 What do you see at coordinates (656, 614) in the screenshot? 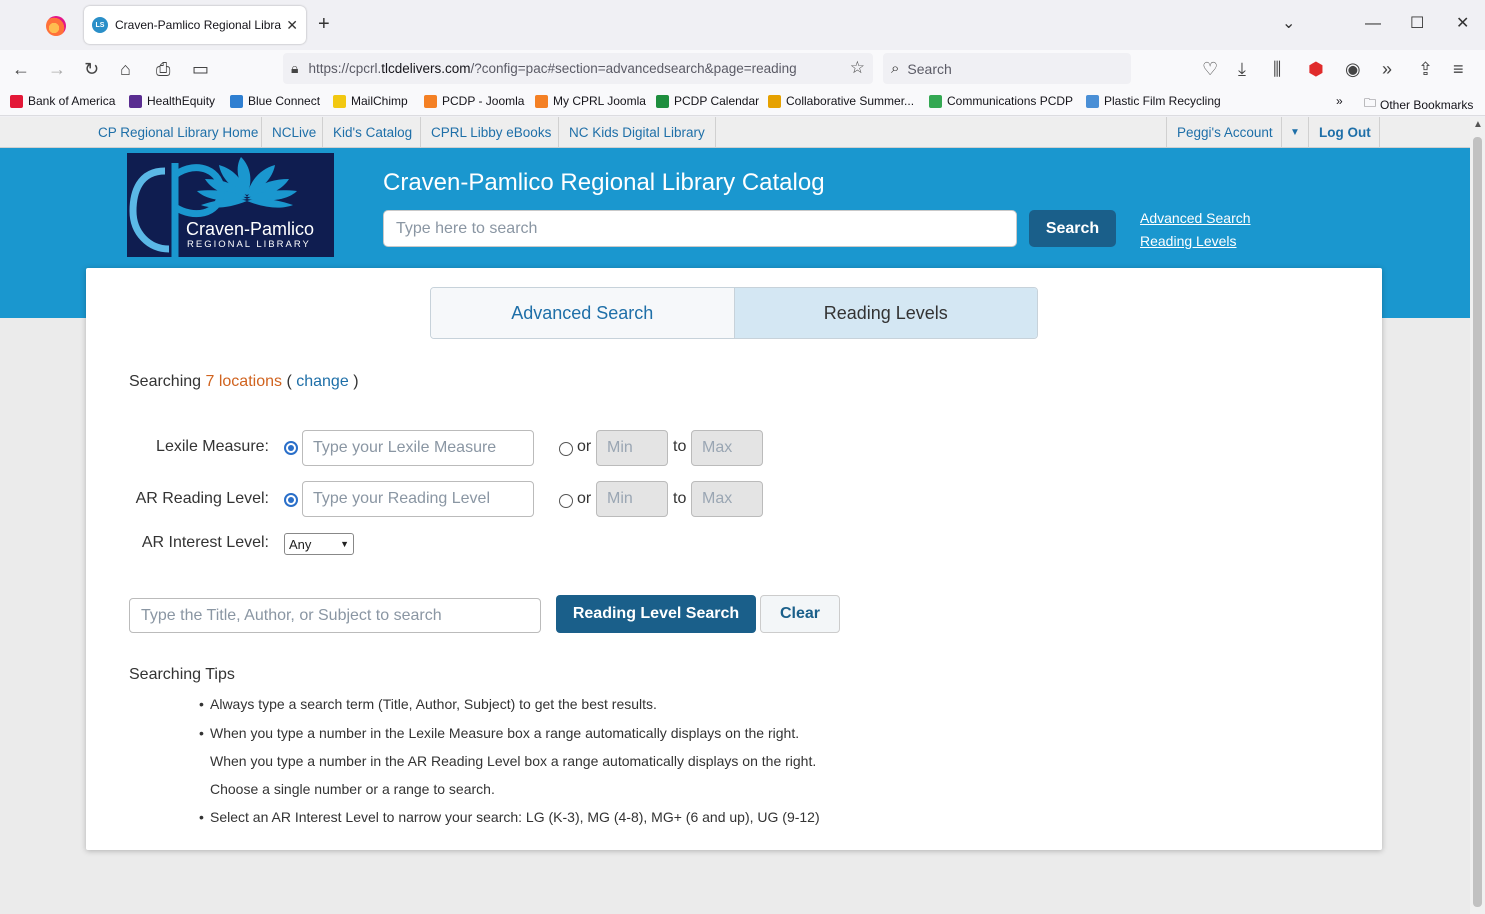
I see `reading-level-search-button: Reading Level Search` at bounding box center [656, 614].